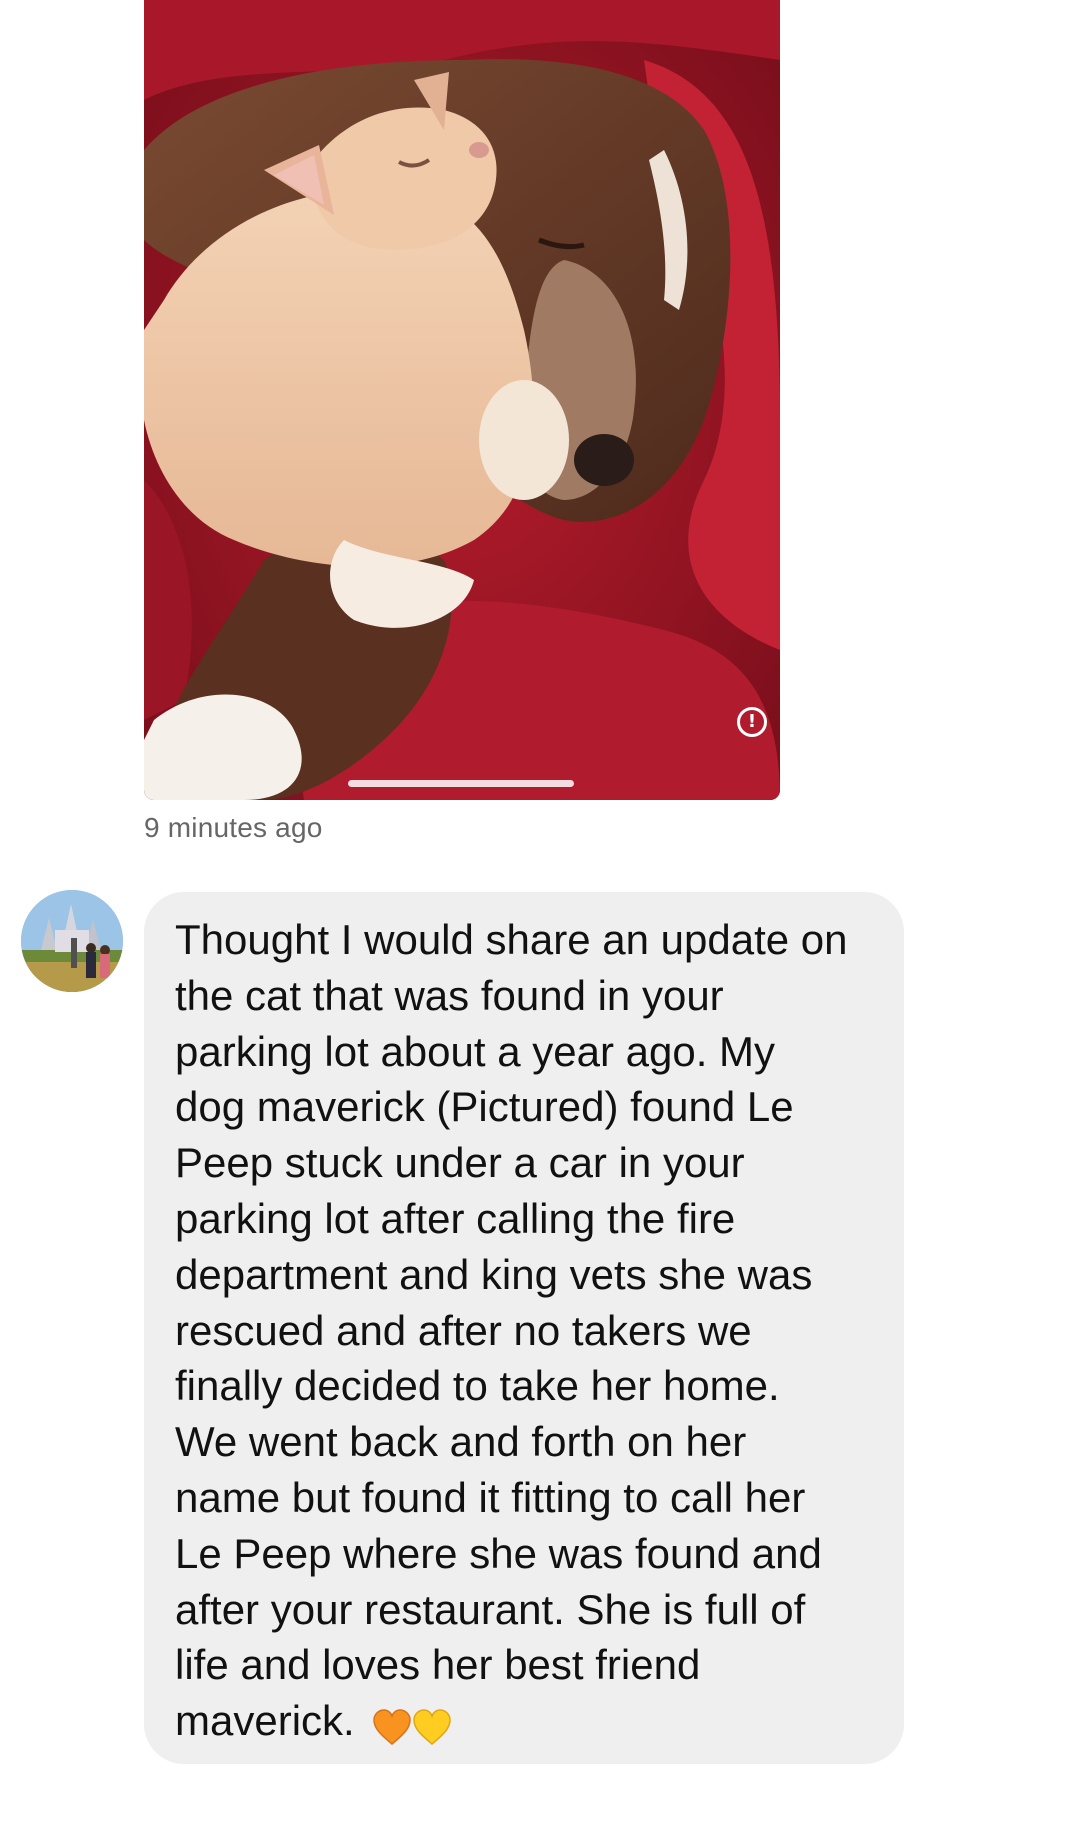 Image resolution: width=1080 pixels, height=1824 pixels. I want to click on info-icon: !, so click(752, 722).